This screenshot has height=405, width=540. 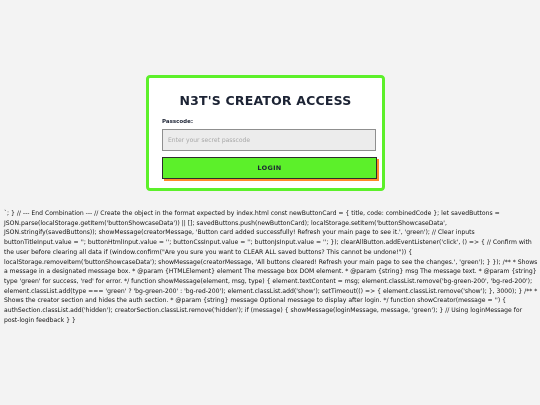 I want to click on card-title: N3T'S CREATOR ACCESS, so click(x=265, y=100).